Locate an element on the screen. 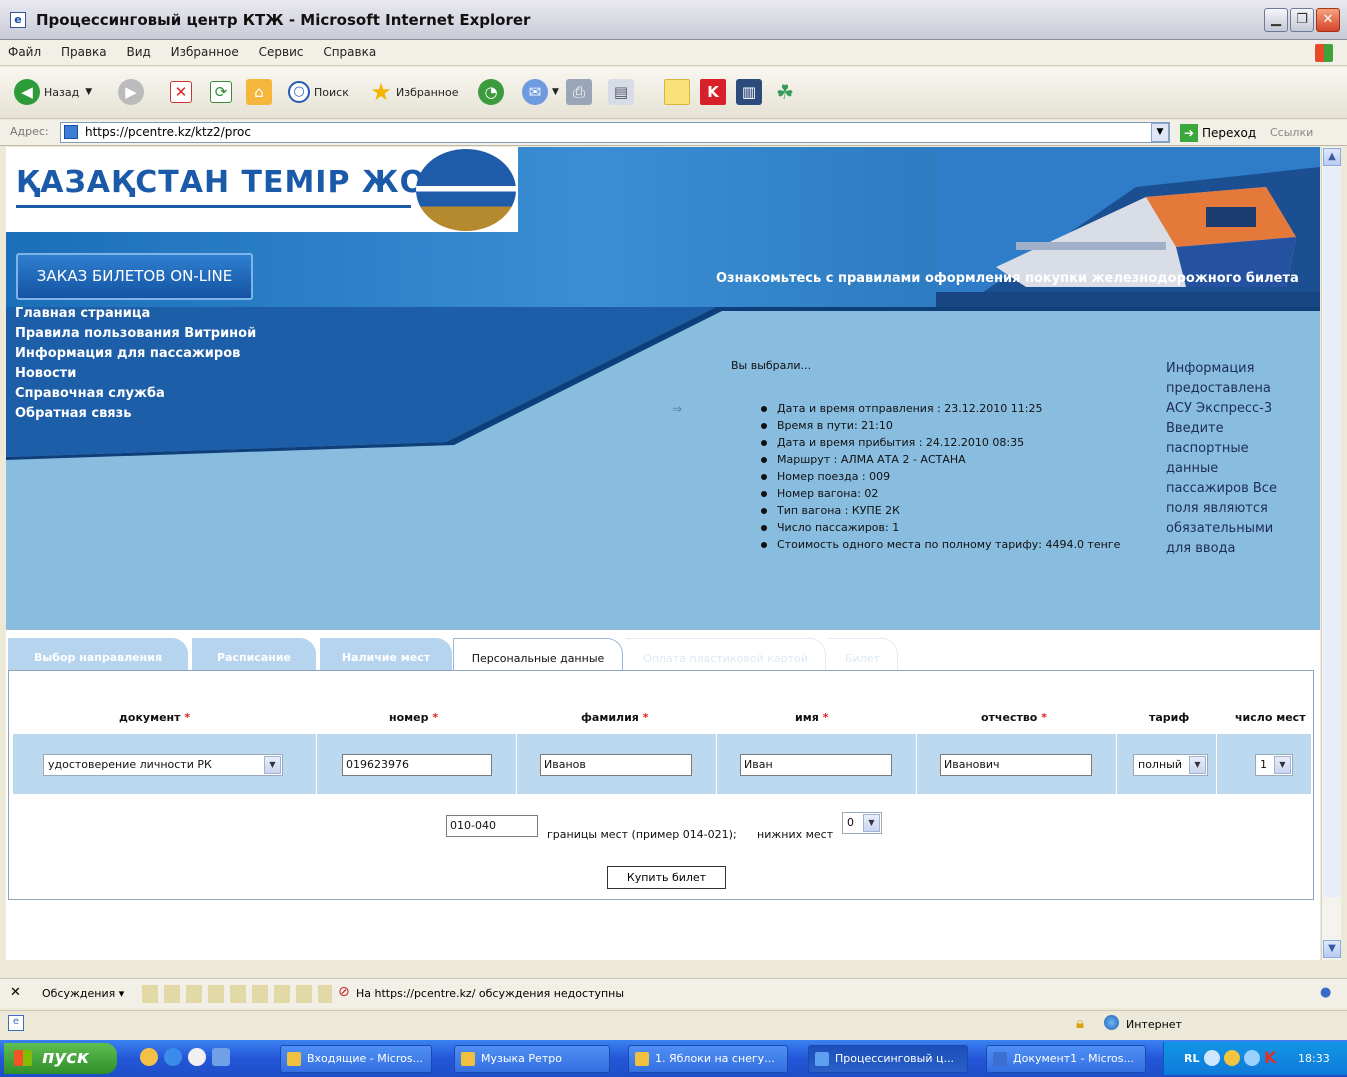 The height and width of the screenshot is (1077, 1347). surname-field: Иванов is located at coordinates (616, 765).